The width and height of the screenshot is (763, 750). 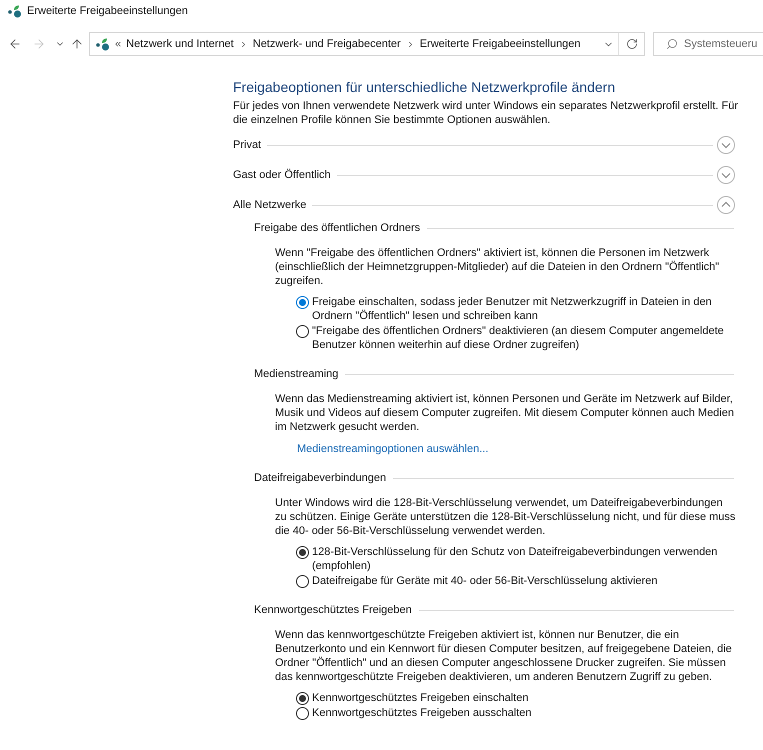 What do you see at coordinates (516, 338) in the screenshot?
I see `radio-option: "Freigabe des öffentlichen Ordners" deaktivieren (an diesem Computer angemeldete Benutzer können weiterhin auf diese Ordner zugreifen)` at bounding box center [516, 338].